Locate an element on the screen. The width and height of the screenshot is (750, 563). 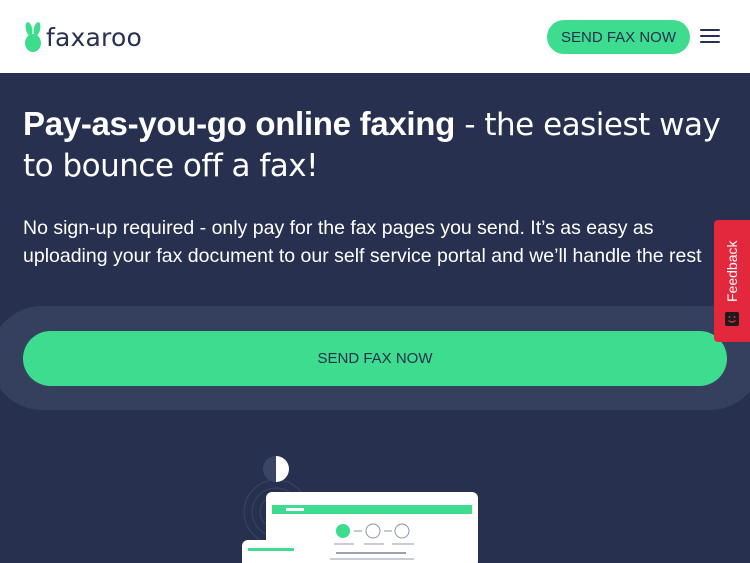
portal-illustration is located at coordinates (360, 509).